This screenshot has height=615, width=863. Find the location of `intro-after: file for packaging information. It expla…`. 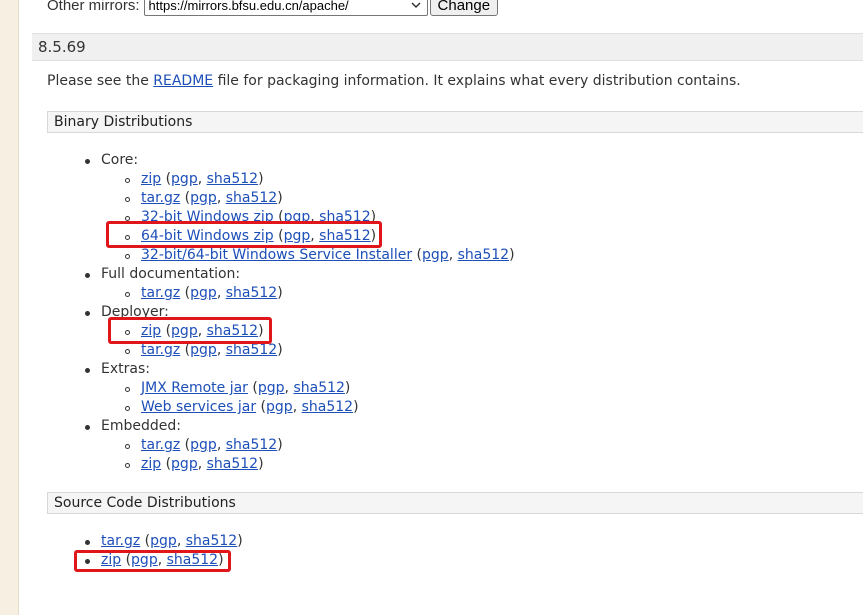

intro-after: file for packaging information. It expla… is located at coordinates (477, 81).